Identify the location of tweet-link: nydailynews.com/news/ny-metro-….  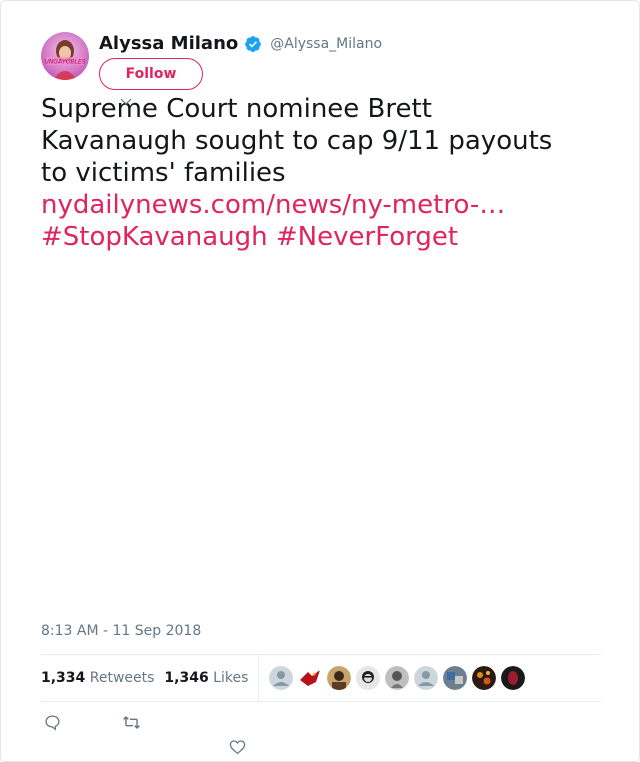
(273, 205).